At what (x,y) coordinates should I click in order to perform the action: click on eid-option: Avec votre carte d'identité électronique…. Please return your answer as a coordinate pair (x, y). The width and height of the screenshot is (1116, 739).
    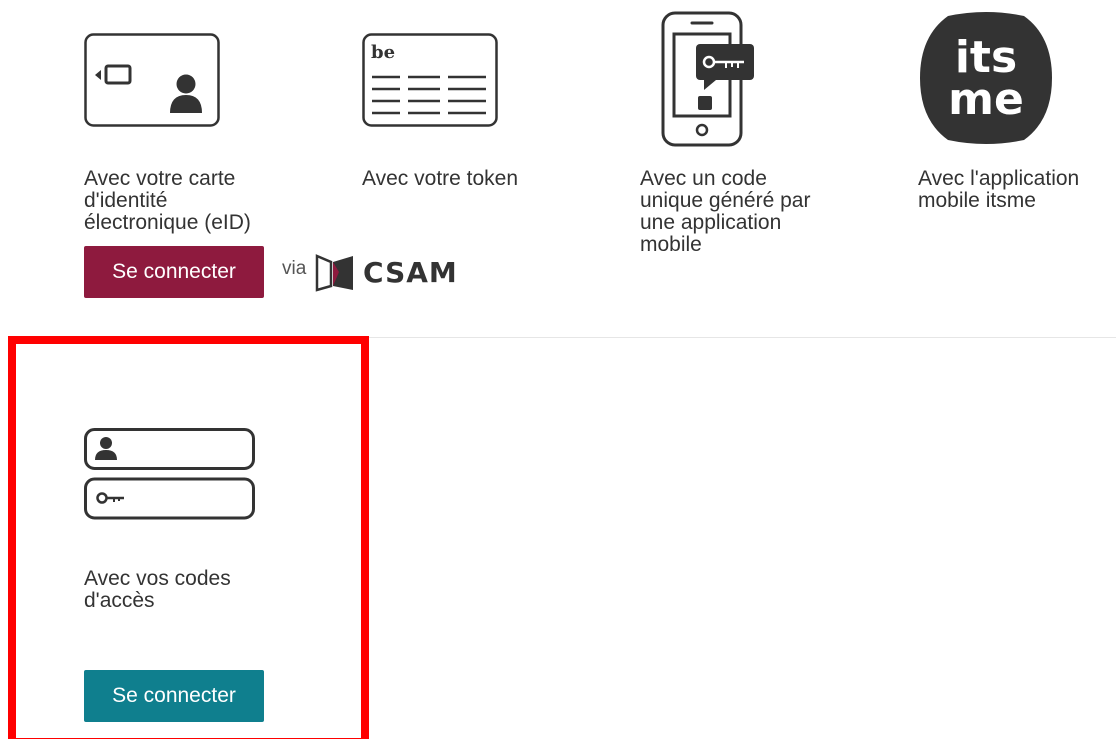
    Looking at the image, I should click on (204, 201).